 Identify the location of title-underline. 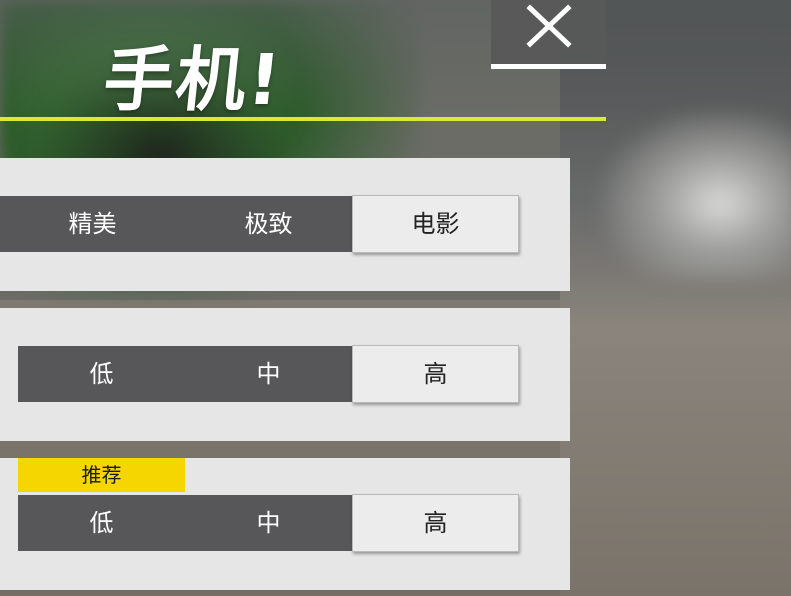
(303, 119).